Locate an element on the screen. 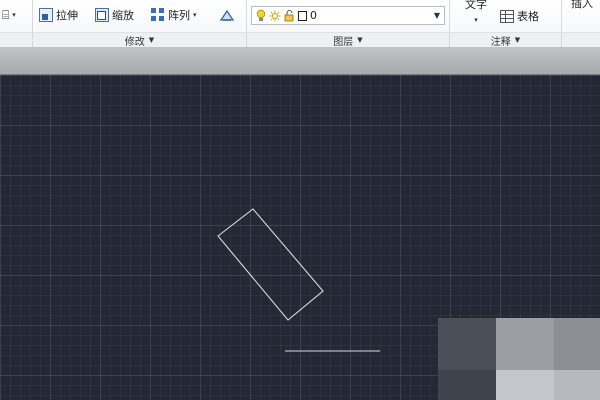  layers-expand-icon: ▼ is located at coordinates (360, 40).